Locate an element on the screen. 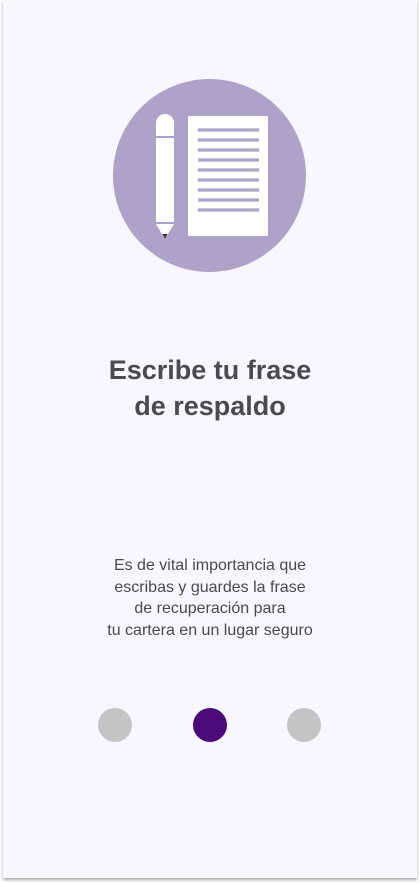 The width and height of the screenshot is (420, 886). description-line: tu cartera en un lugar seguro is located at coordinates (210, 630).